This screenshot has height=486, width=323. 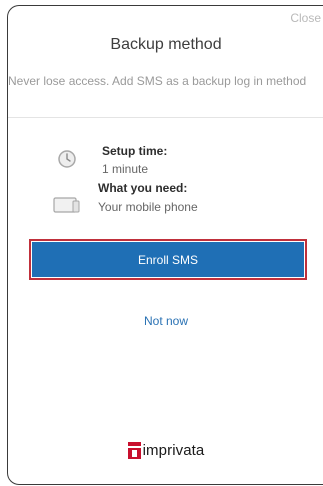 I want to click on enroll-sms-highlight: Enroll SMS, so click(x=168, y=259).